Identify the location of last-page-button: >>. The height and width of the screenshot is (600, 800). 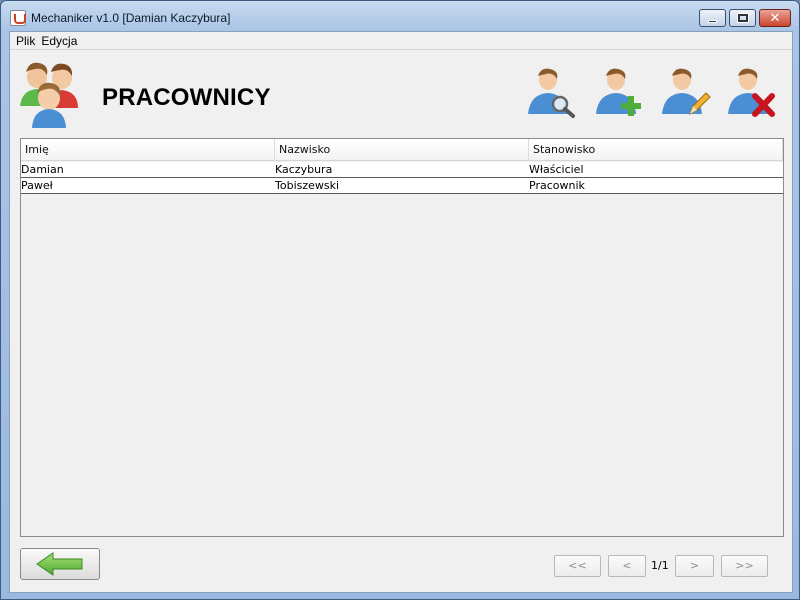
(744, 566).